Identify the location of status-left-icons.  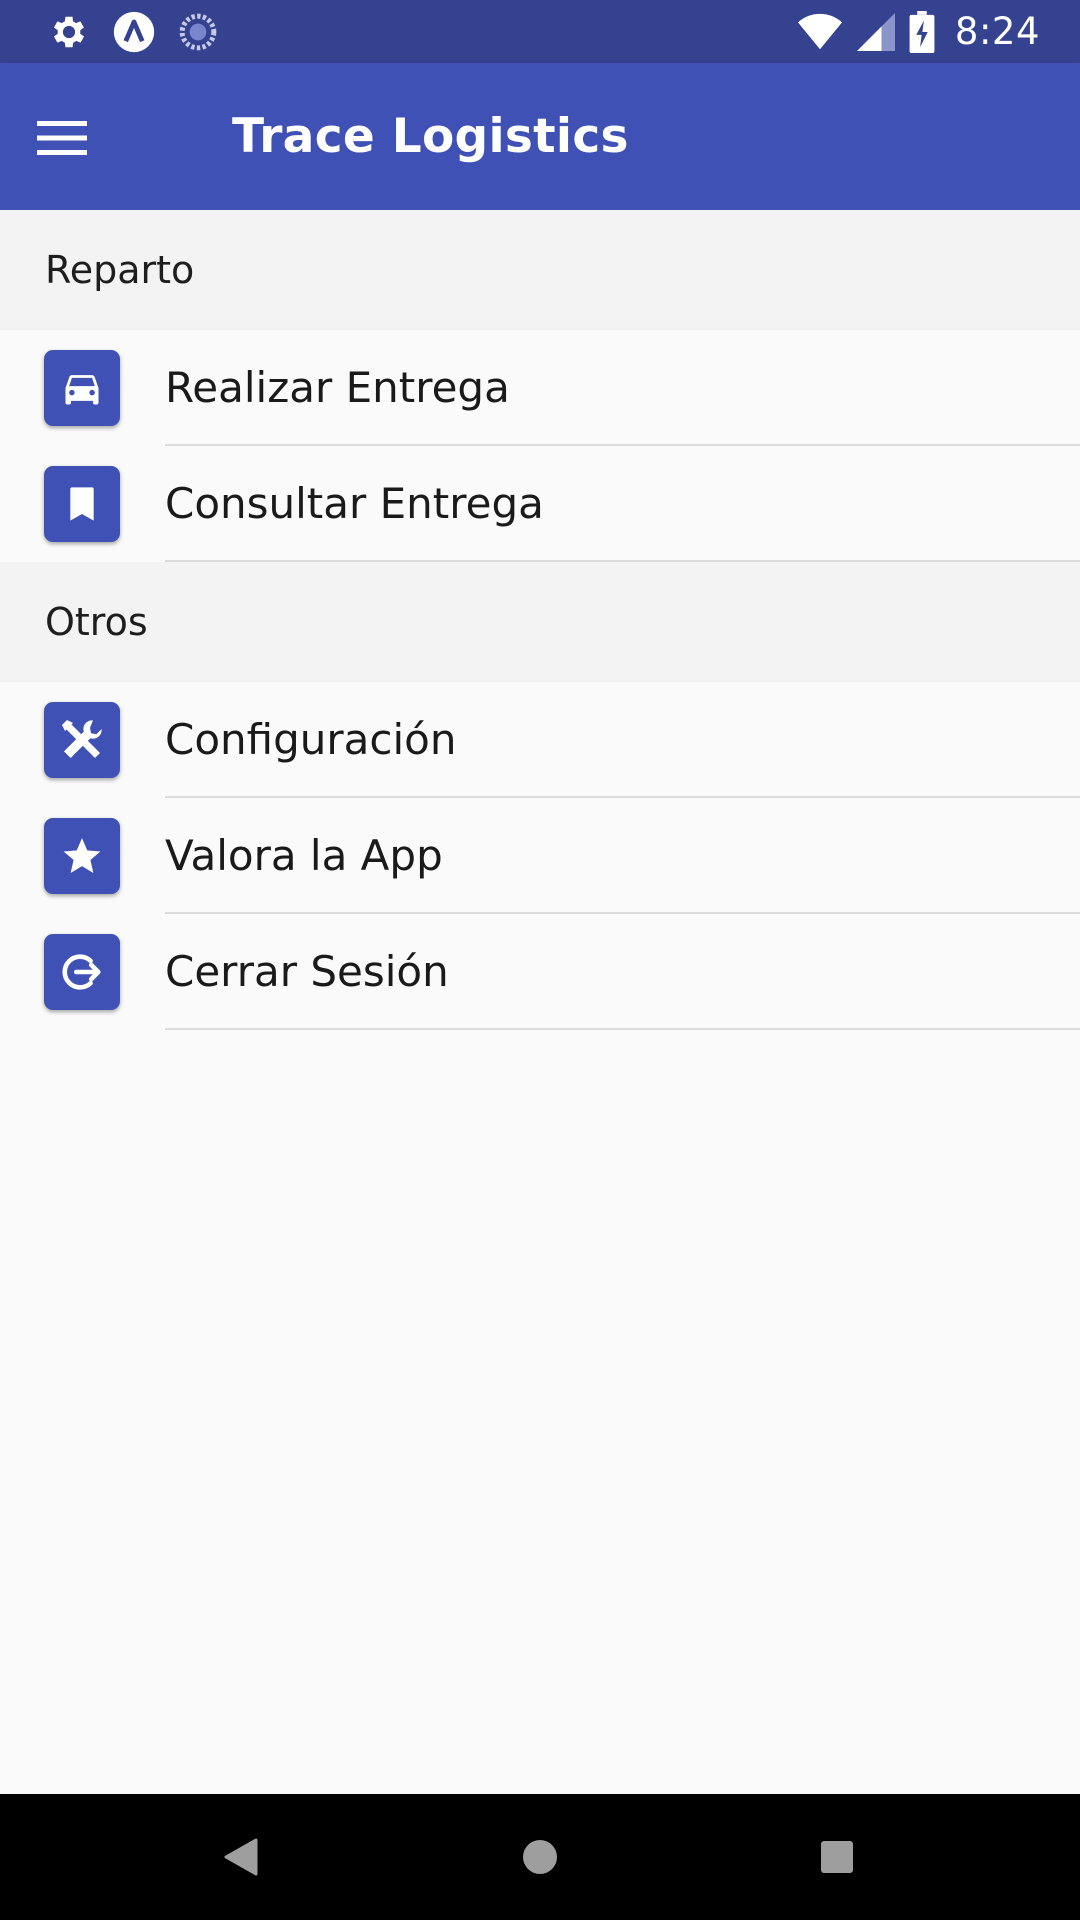
(144, 32).